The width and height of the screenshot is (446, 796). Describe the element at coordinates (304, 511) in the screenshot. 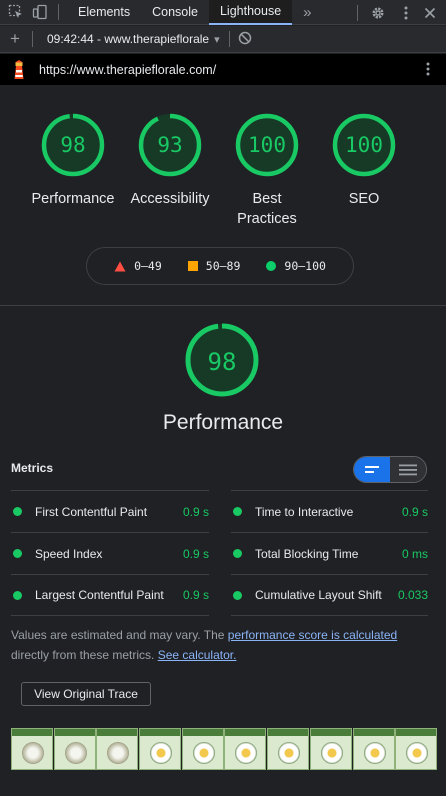

I see `metric-name: Time to Interactive` at that location.